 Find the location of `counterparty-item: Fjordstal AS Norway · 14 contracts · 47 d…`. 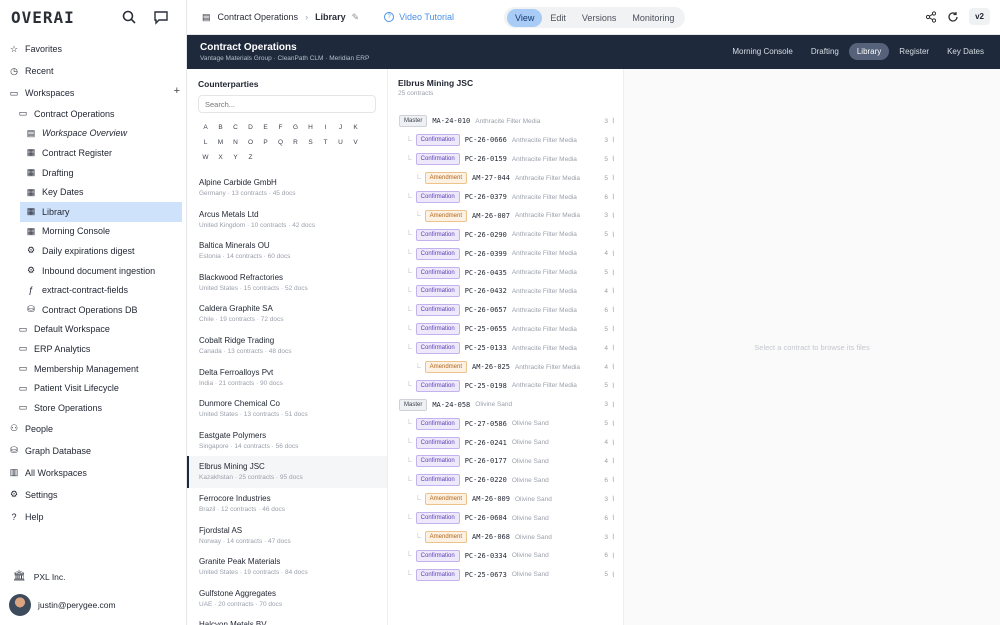

counterparty-item: Fjordstal AS Norway · 14 contracts · 47 d… is located at coordinates (287, 536).